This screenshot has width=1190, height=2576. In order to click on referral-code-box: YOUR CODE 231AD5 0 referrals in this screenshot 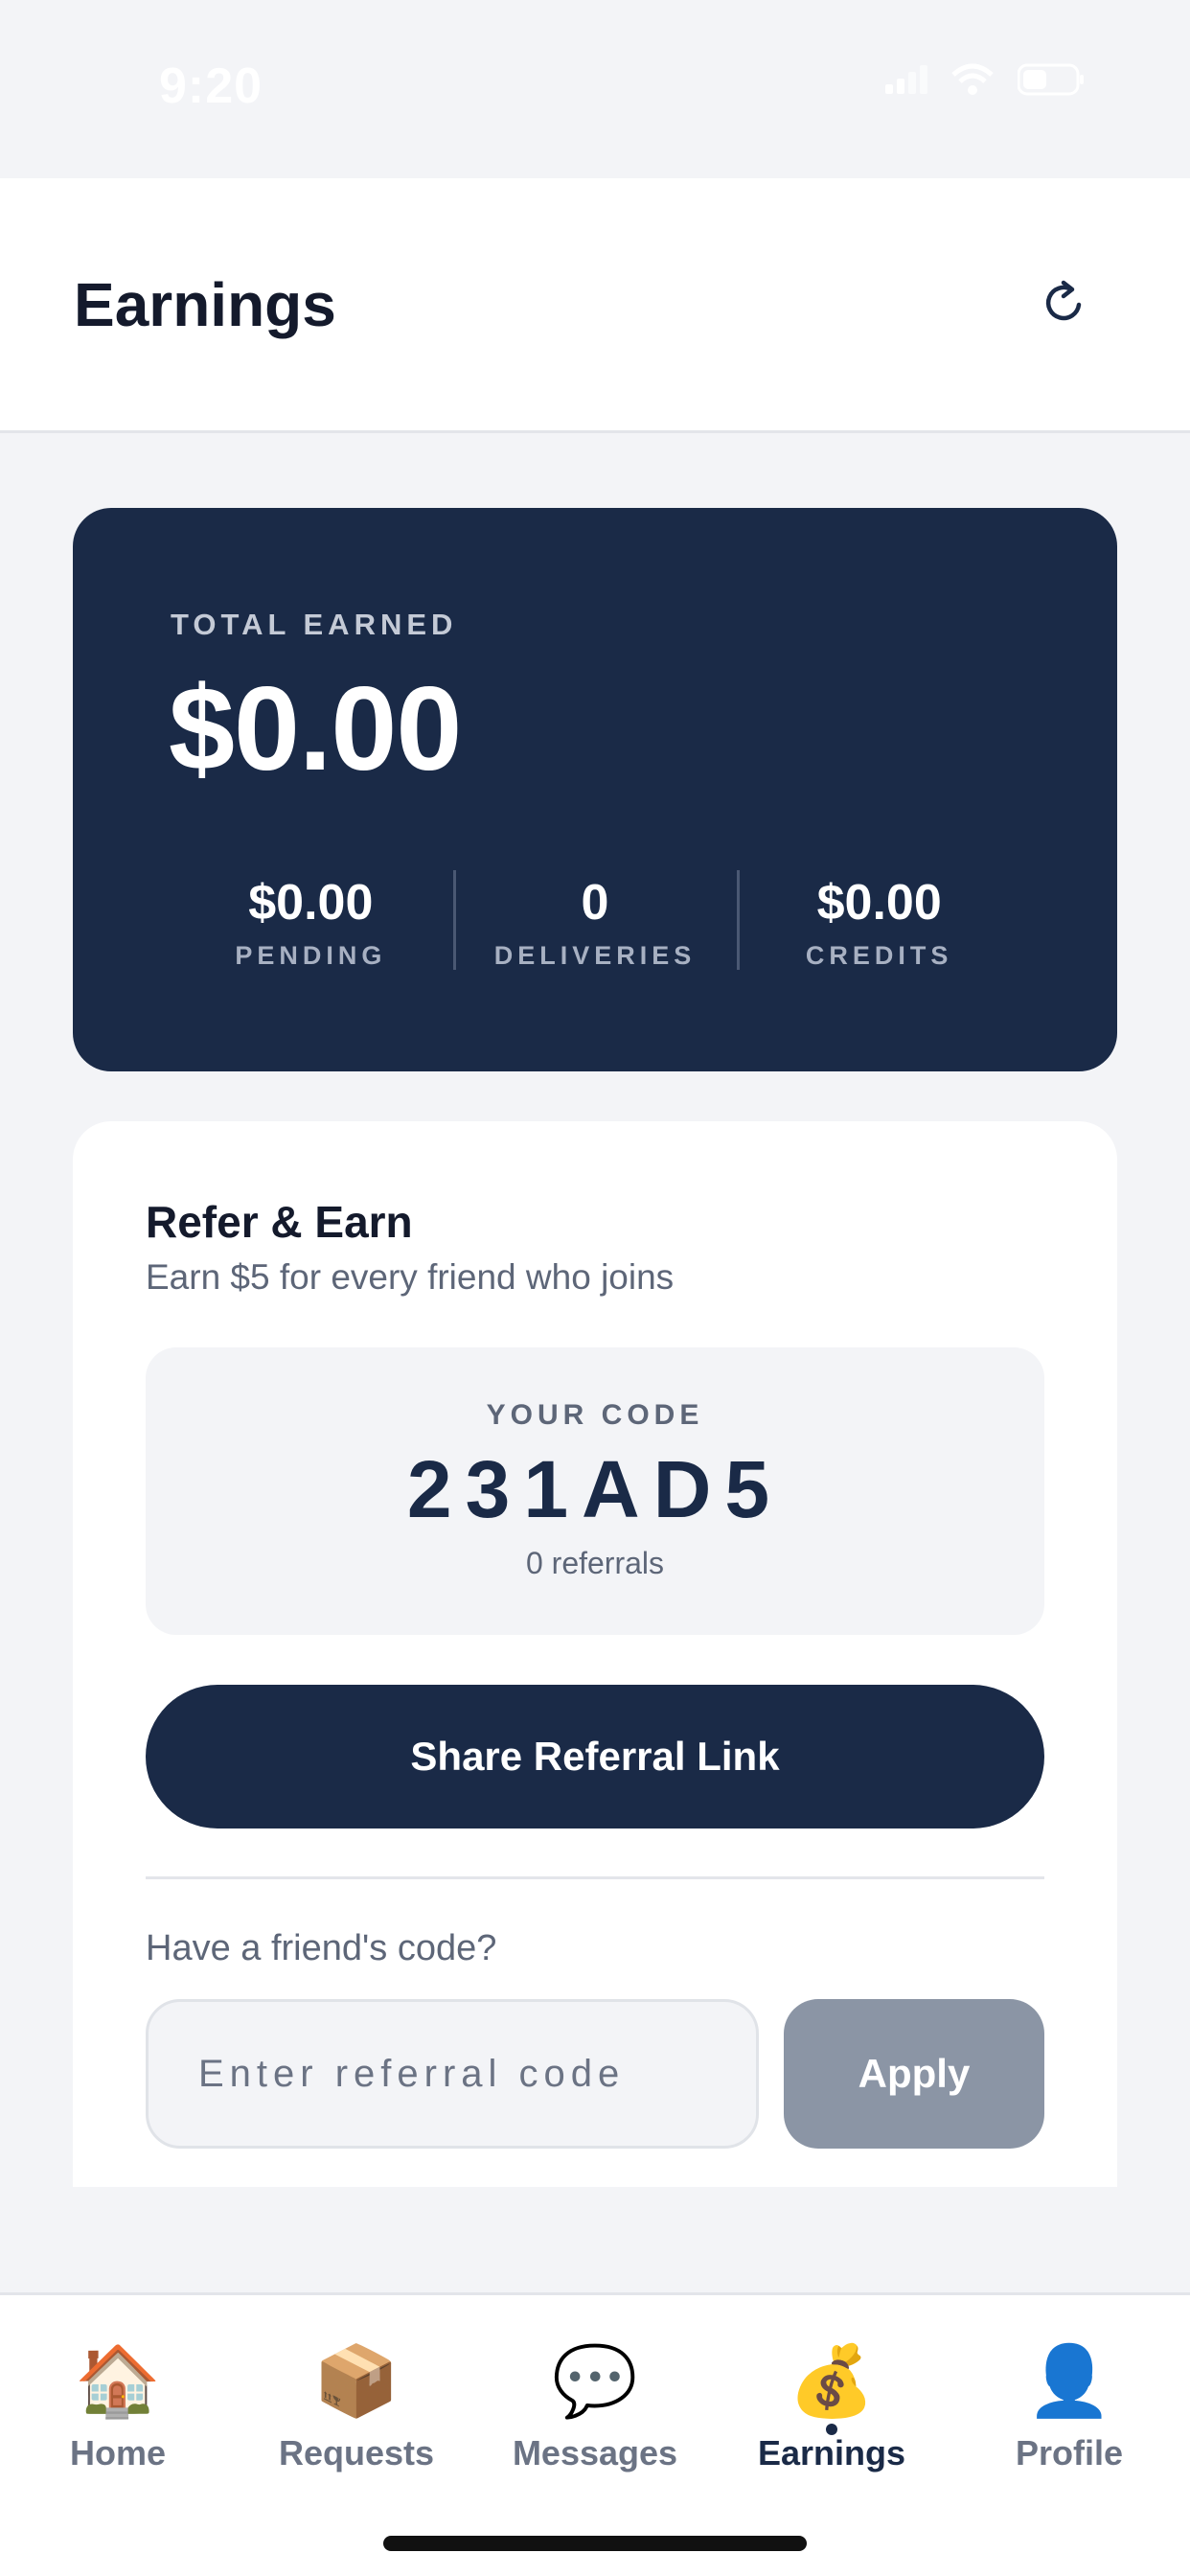, I will do `click(595, 1491)`.